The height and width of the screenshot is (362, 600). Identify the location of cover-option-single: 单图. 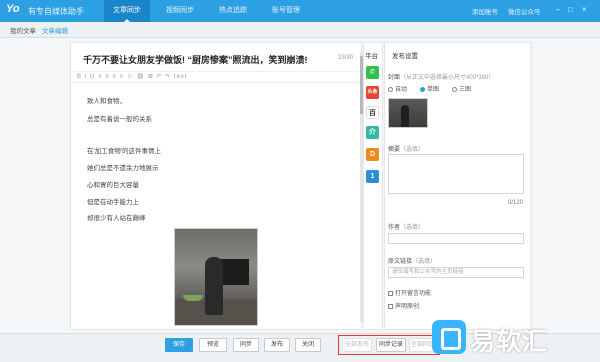
(429, 88).